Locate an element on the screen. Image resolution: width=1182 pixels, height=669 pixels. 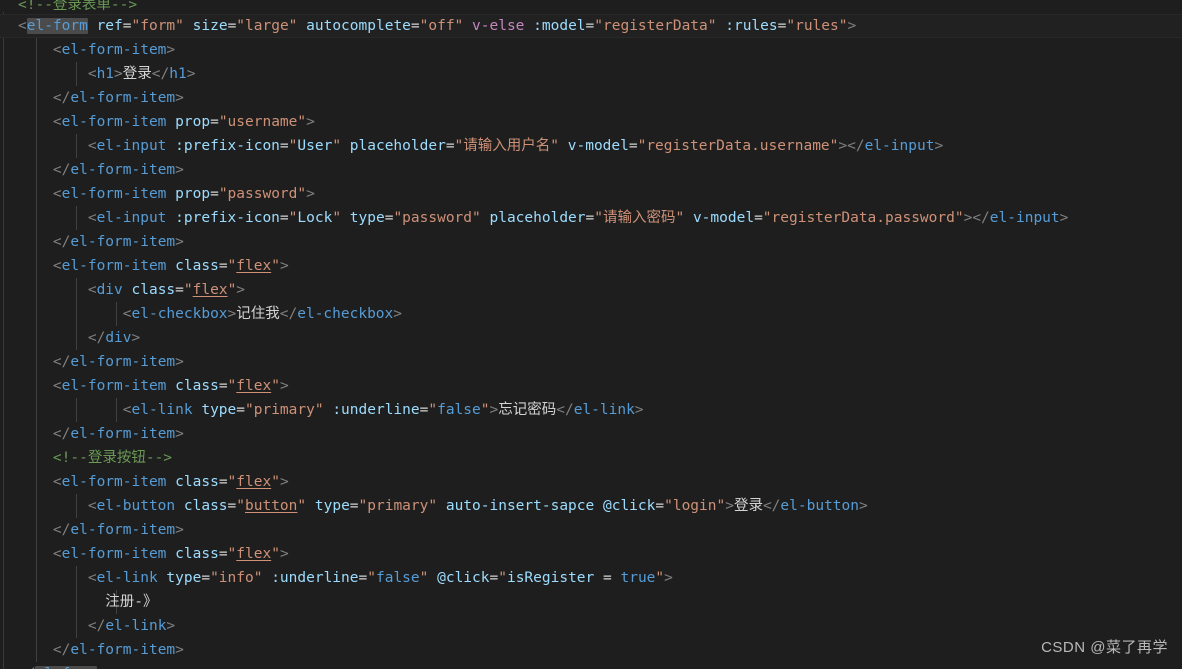
code-line: </div> is located at coordinates (591, 338).